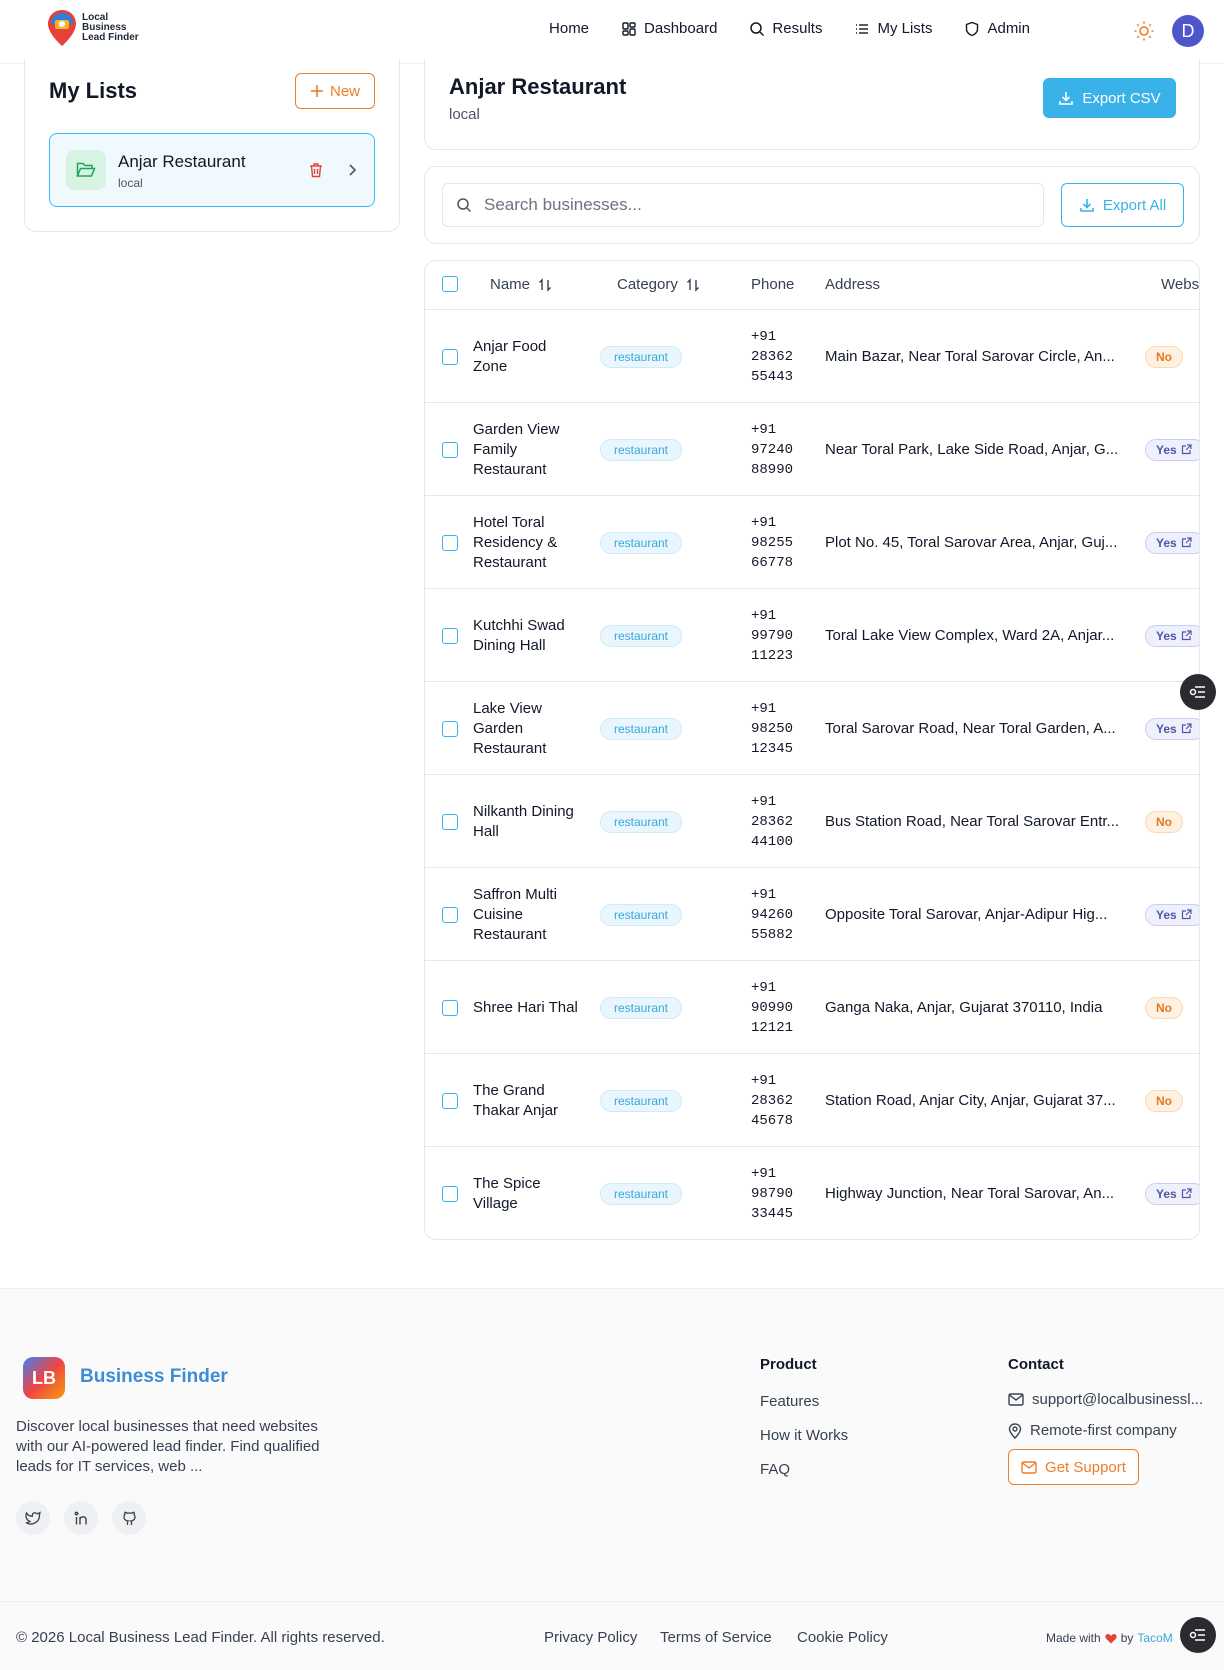 The width and height of the screenshot is (1224, 1670). Describe the element at coordinates (450, 284) in the screenshot. I see `select-all-checkbox` at that location.